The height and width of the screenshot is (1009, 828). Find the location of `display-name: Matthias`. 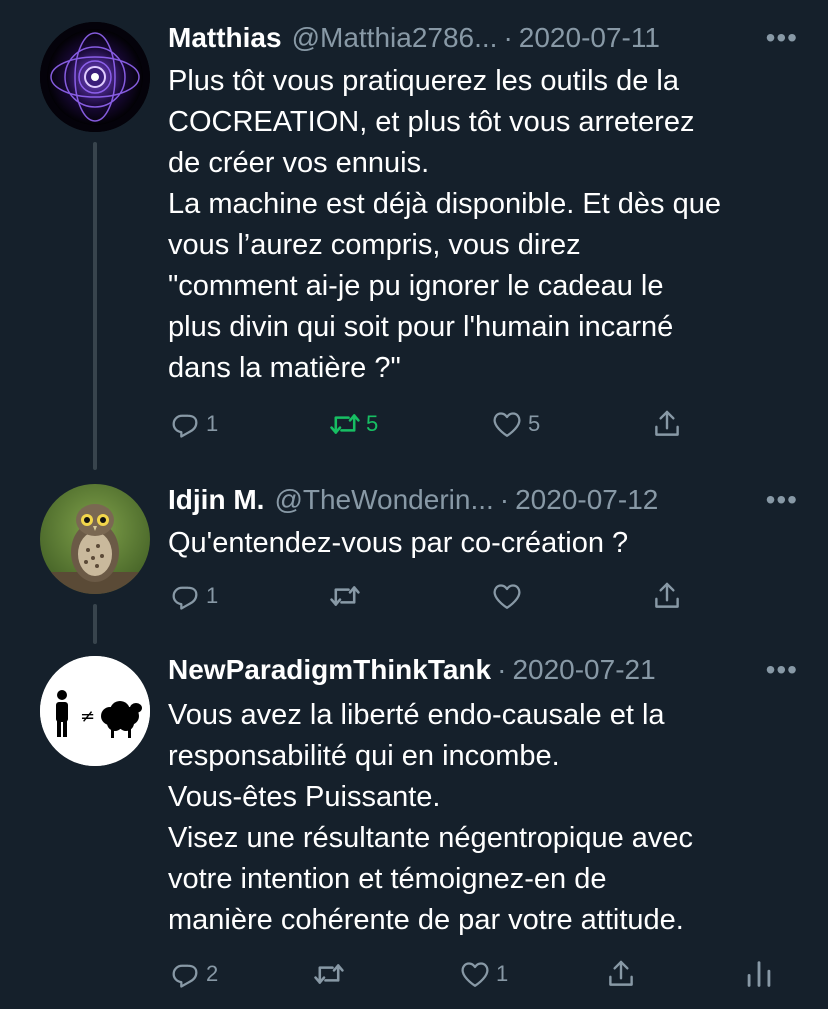

display-name: Matthias is located at coordinates (225, 38).